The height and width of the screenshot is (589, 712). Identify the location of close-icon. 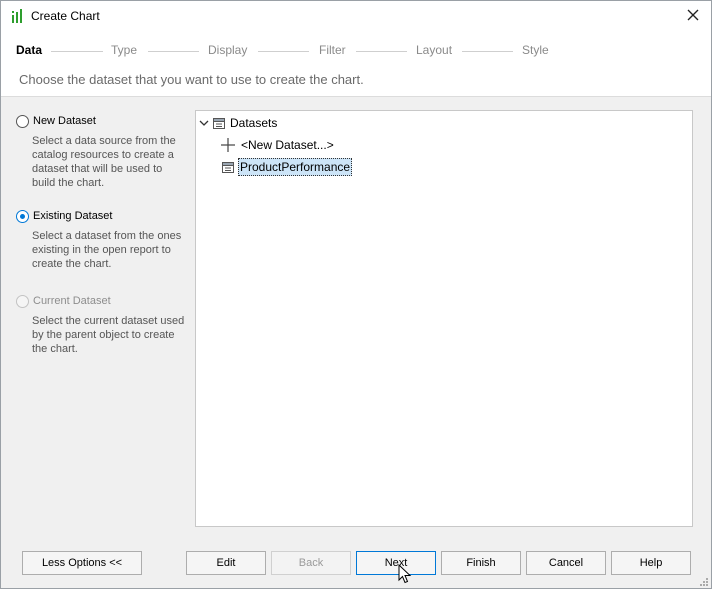
(693, 16).